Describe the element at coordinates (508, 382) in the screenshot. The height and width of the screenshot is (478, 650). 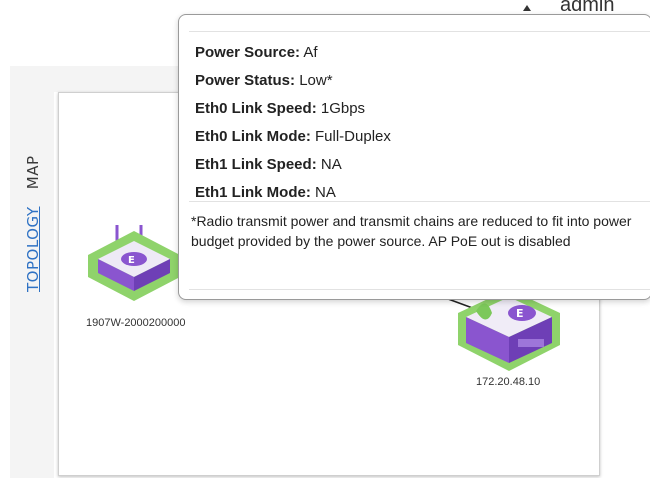
I see `device-label: 172.20.48.10` at that location.